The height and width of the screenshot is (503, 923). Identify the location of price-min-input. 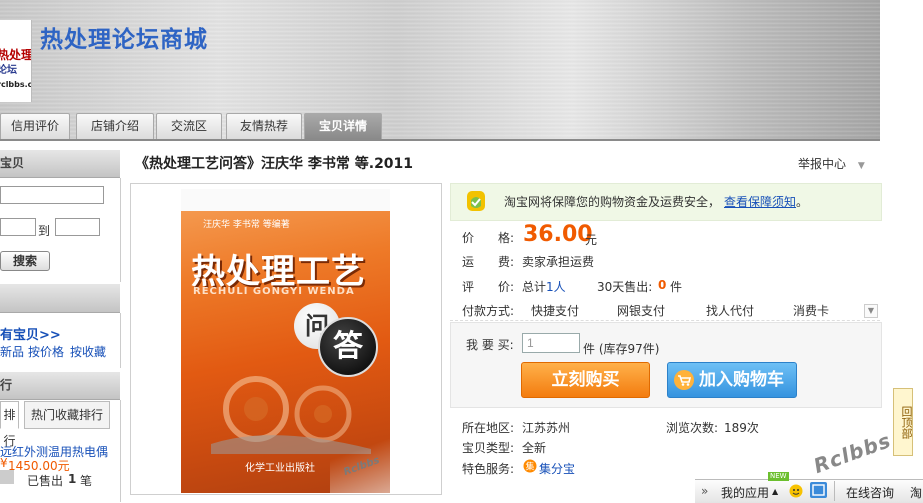
(18, 227).